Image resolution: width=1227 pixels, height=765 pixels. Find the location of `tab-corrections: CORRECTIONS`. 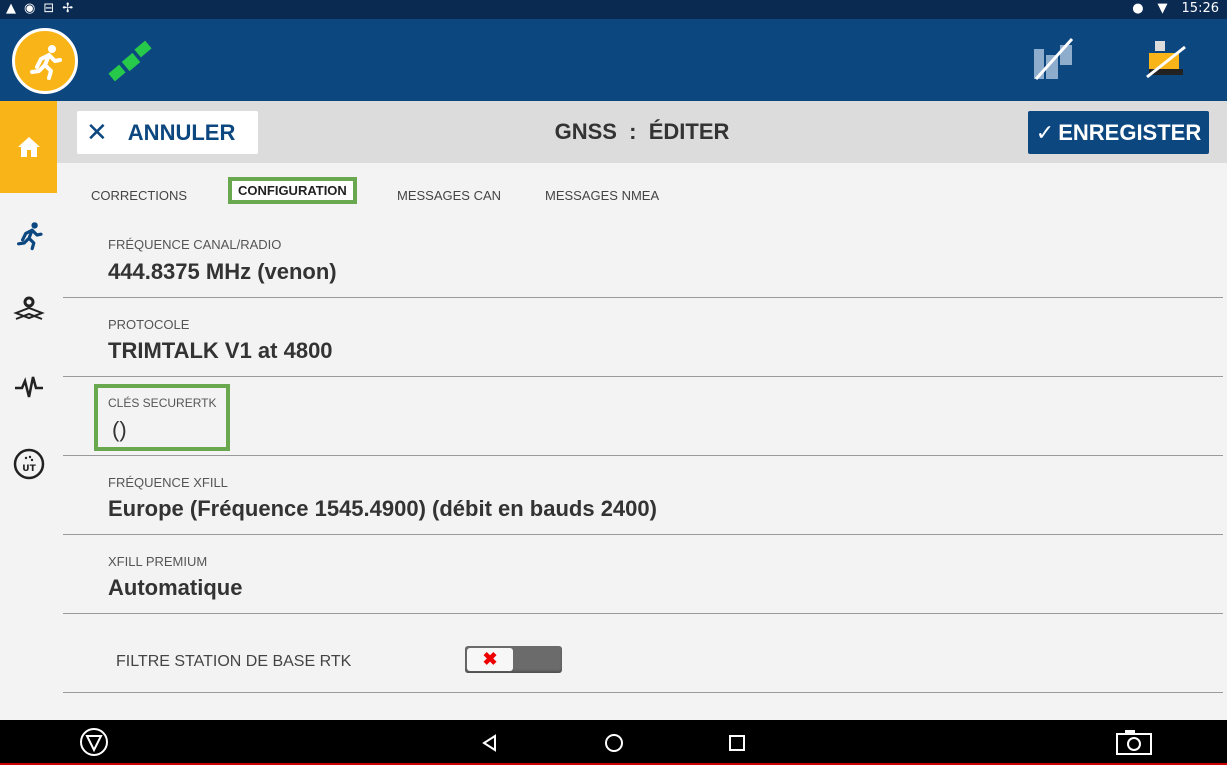

tab-corrections: CORRECTIONS is located at coordinates (139, 195).